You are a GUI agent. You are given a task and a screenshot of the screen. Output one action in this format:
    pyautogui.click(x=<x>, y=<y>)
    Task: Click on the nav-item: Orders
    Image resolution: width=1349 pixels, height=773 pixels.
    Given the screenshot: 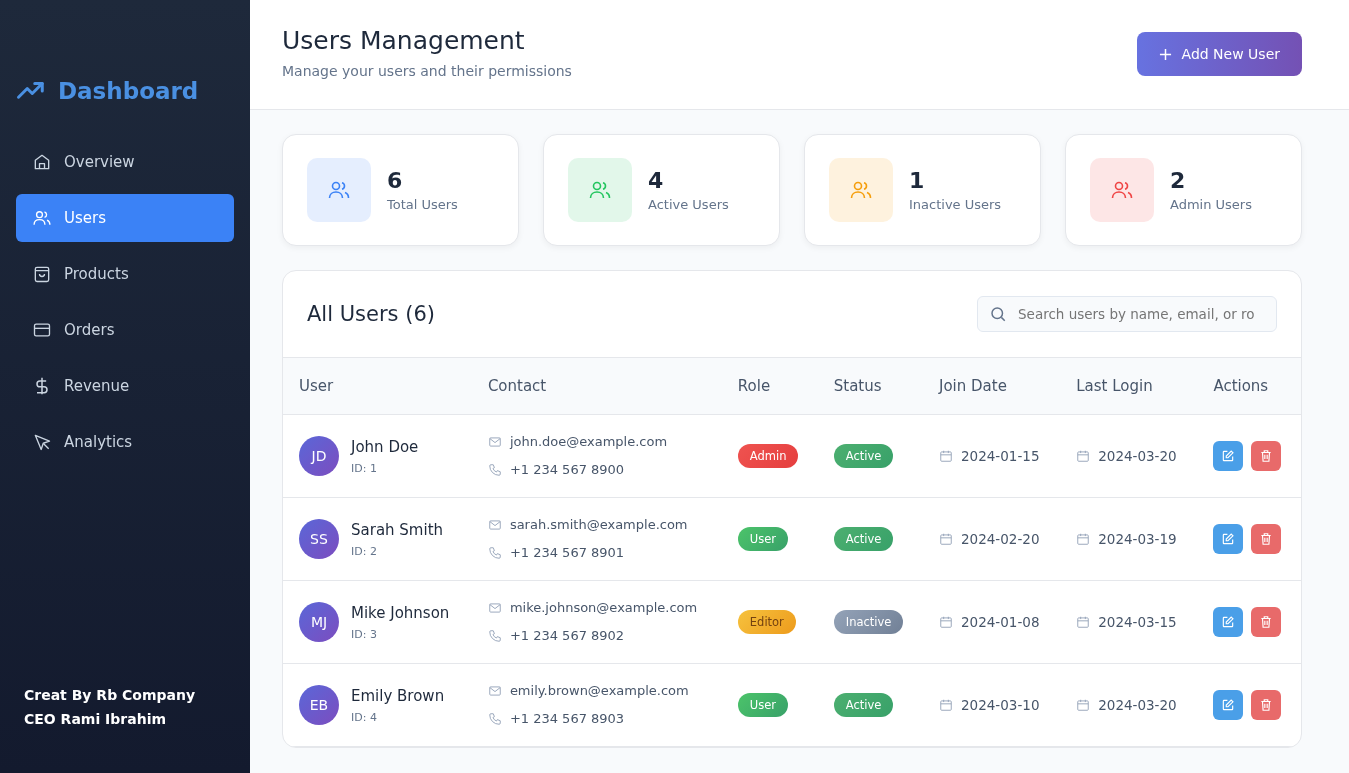 What is the action you would take?
    pyautogui.click(x=125, y=330)
    